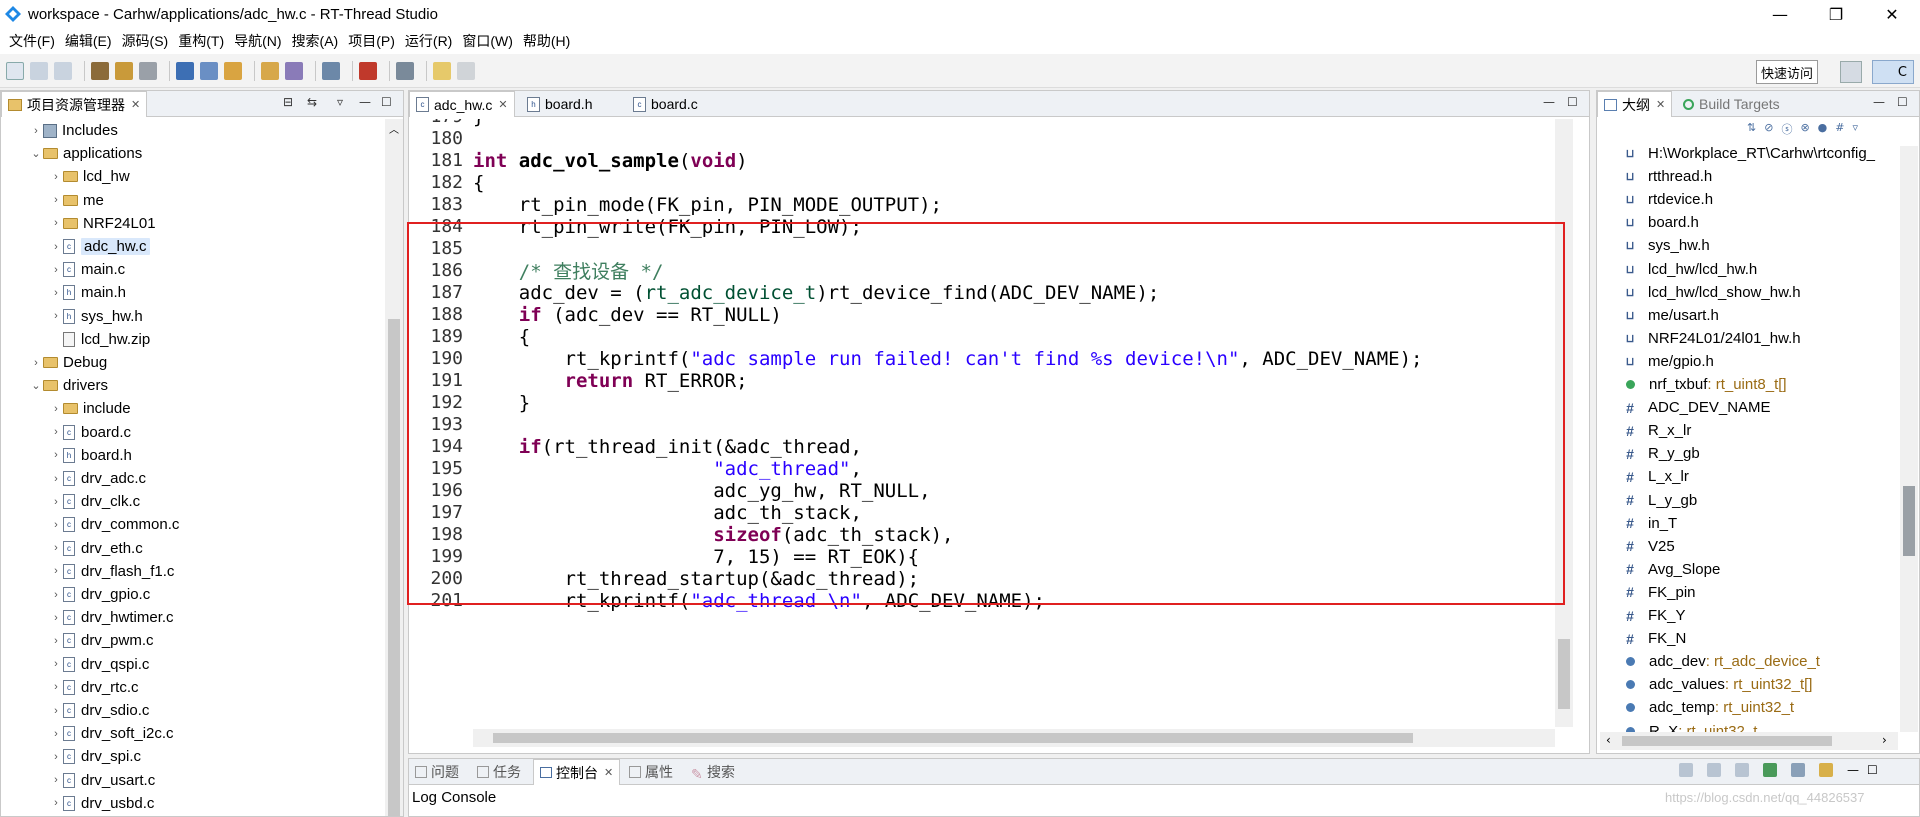  Describe the element at coordinates (111, 733) in the screenshot. I see `tree-item: › c drv_soft_i2c.c` at that location.